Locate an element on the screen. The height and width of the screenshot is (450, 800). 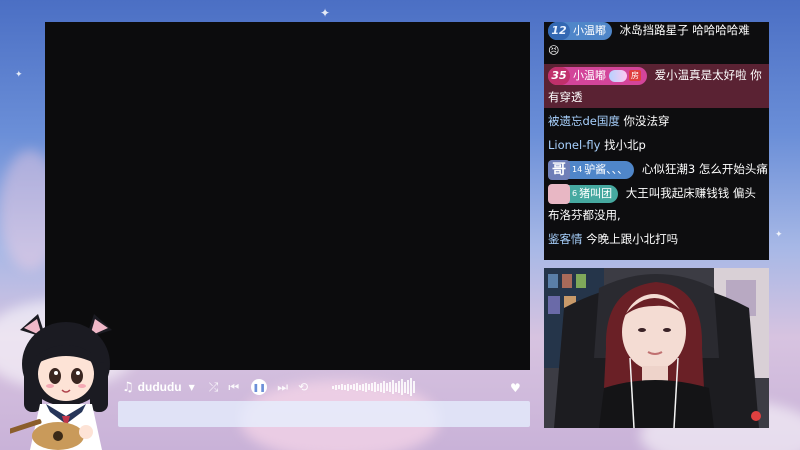
avatar-number: 6 is located at coordinates (575, 193).